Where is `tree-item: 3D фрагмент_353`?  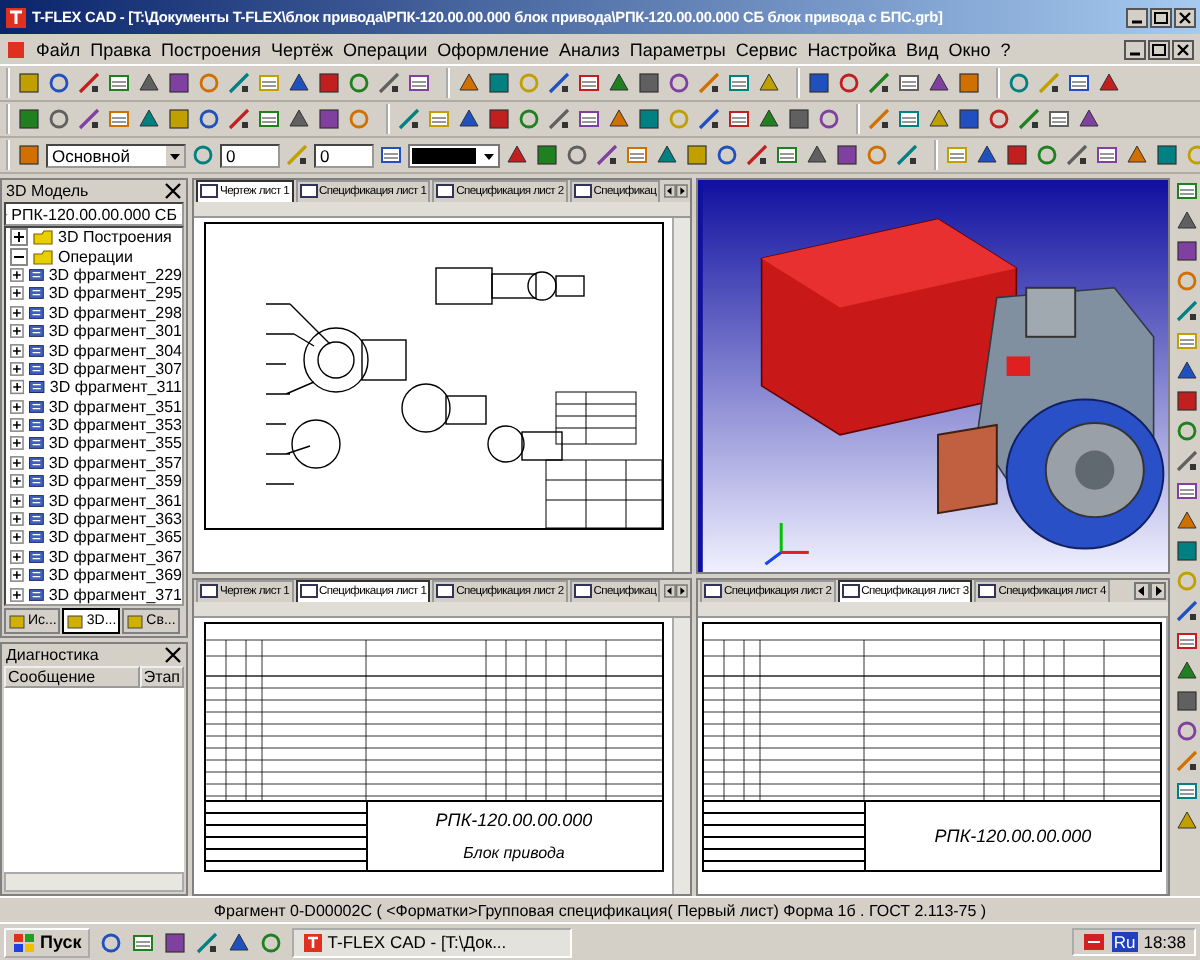
tree-item: 3D фрагмент_353 is located at coordinates (115, 425).